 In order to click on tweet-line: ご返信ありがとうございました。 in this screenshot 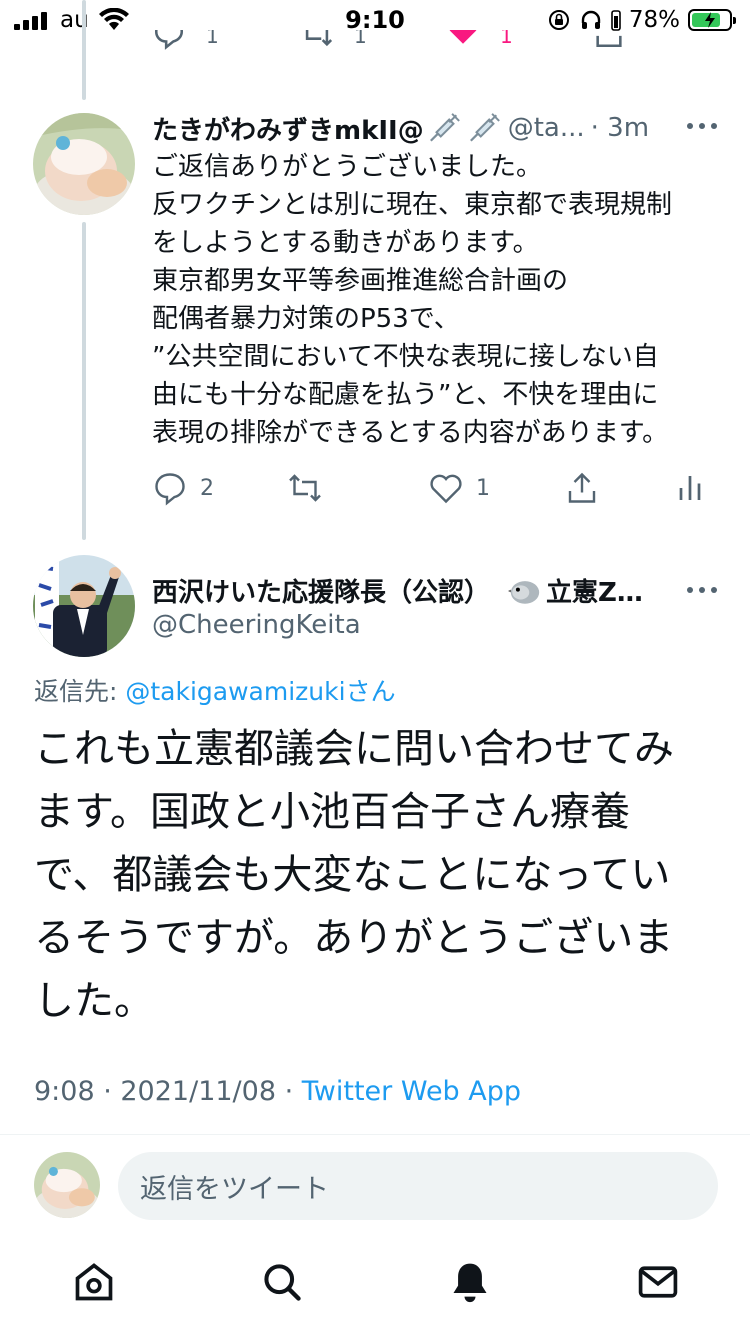, I will do `click(347, 167)`.